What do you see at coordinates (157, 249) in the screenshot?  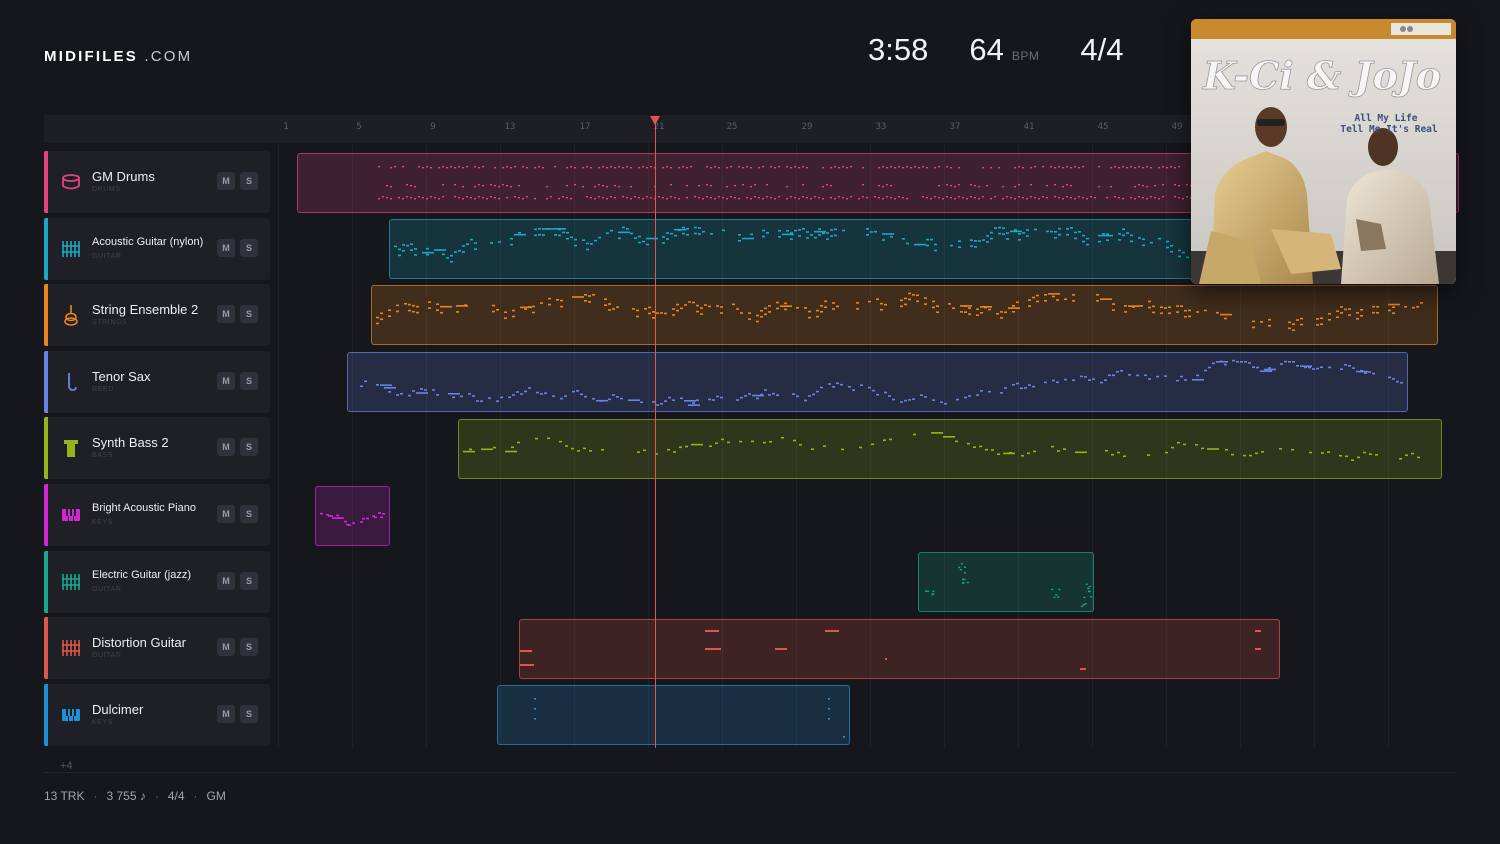 I see `track-header: Acoustic Guitar (nylon) GUITAR M S` at bounding box center [157, 249].